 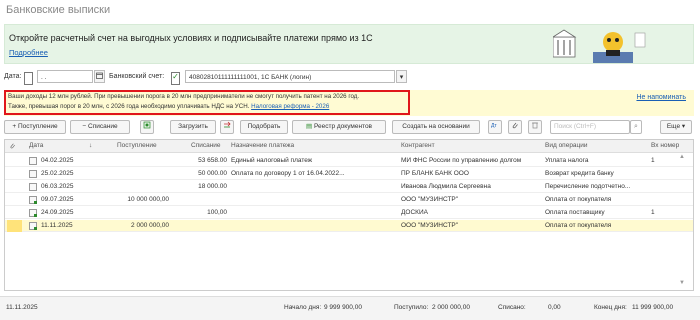 What do you see at coordinates (272, 160) in the screenshot?
I see `row-purpose: Единый налоговый платеж` at bounding box center [272, 160].